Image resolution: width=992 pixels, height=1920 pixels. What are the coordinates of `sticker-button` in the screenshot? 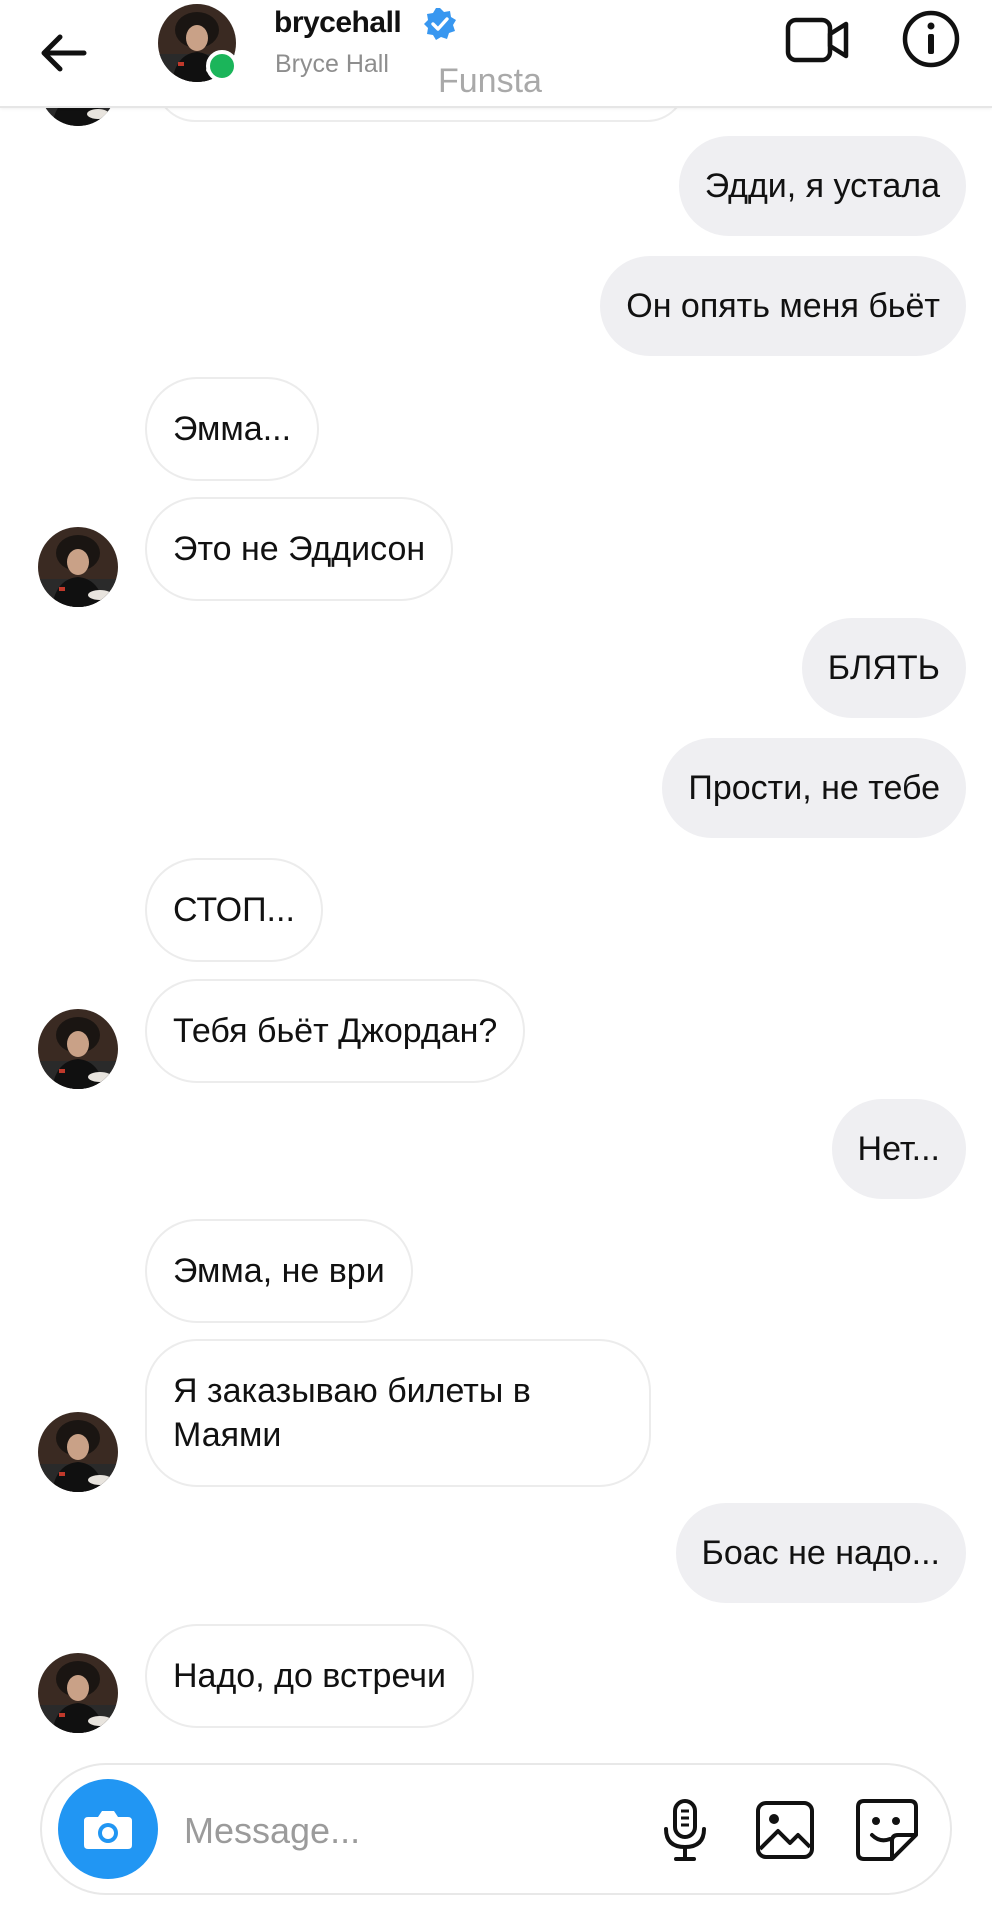 It's located at (887, 1830).